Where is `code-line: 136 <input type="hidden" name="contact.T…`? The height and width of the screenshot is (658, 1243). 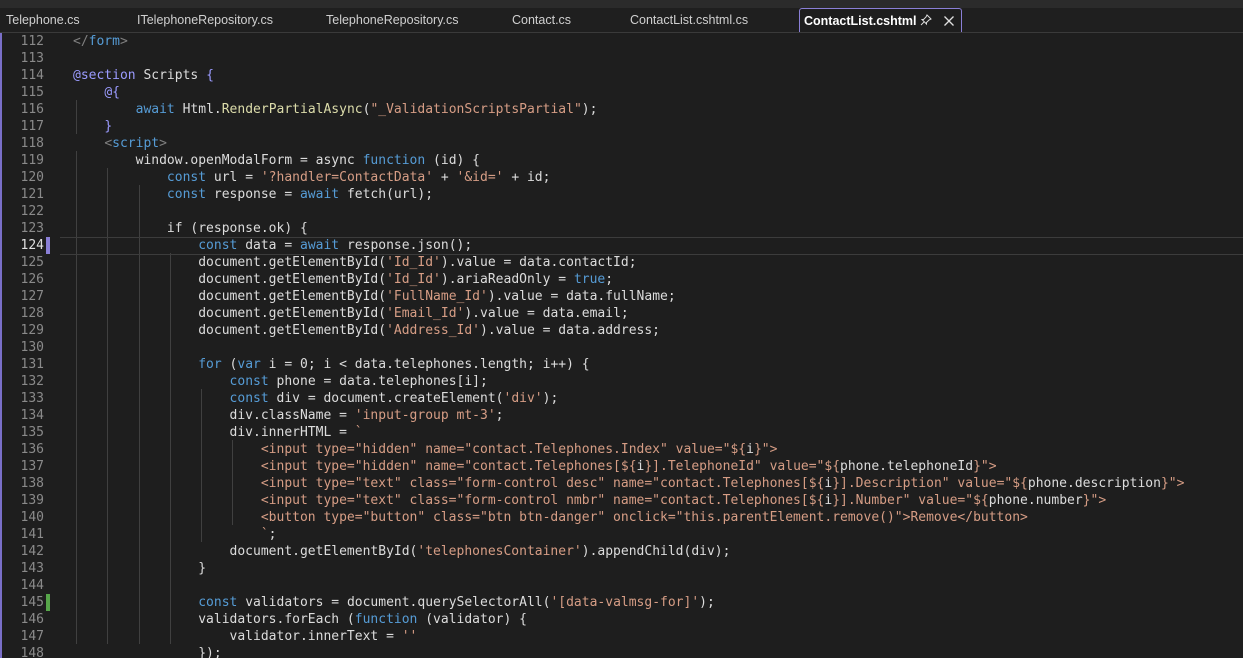
code-line: 136 <input type="hidden" name="contact.T… is located at coordinates (621, 449).